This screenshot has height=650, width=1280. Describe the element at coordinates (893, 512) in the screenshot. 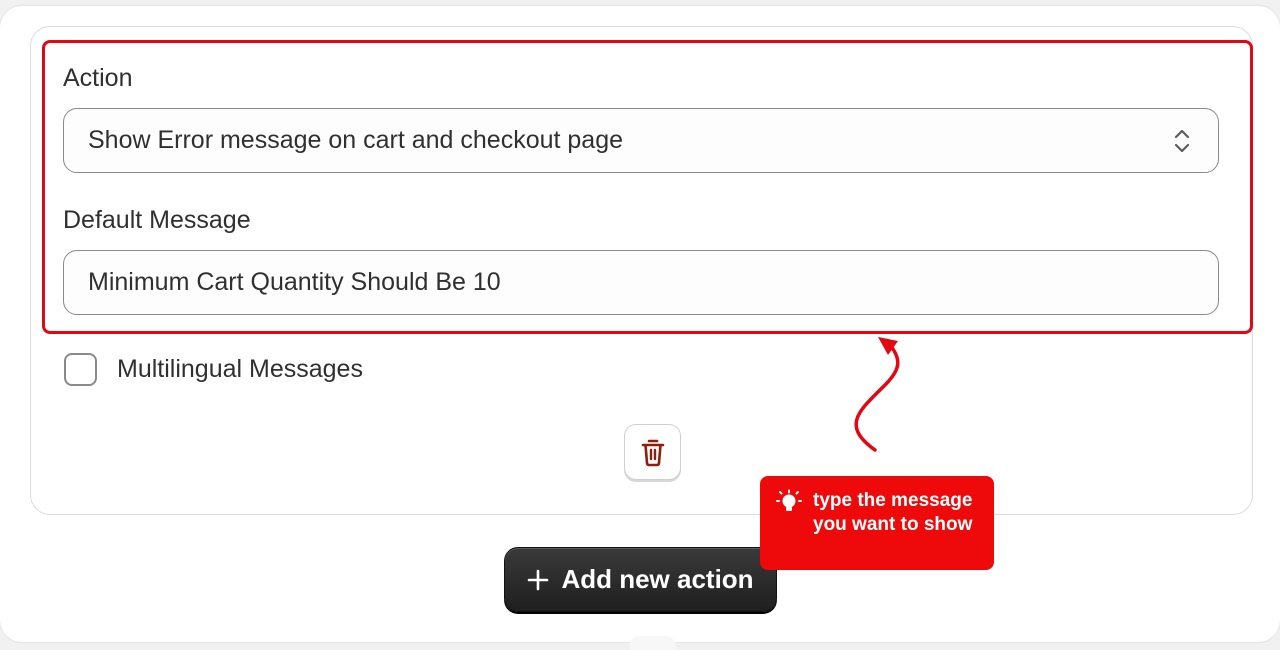

I see `tooltip-text: type the message you want to show` at that location.